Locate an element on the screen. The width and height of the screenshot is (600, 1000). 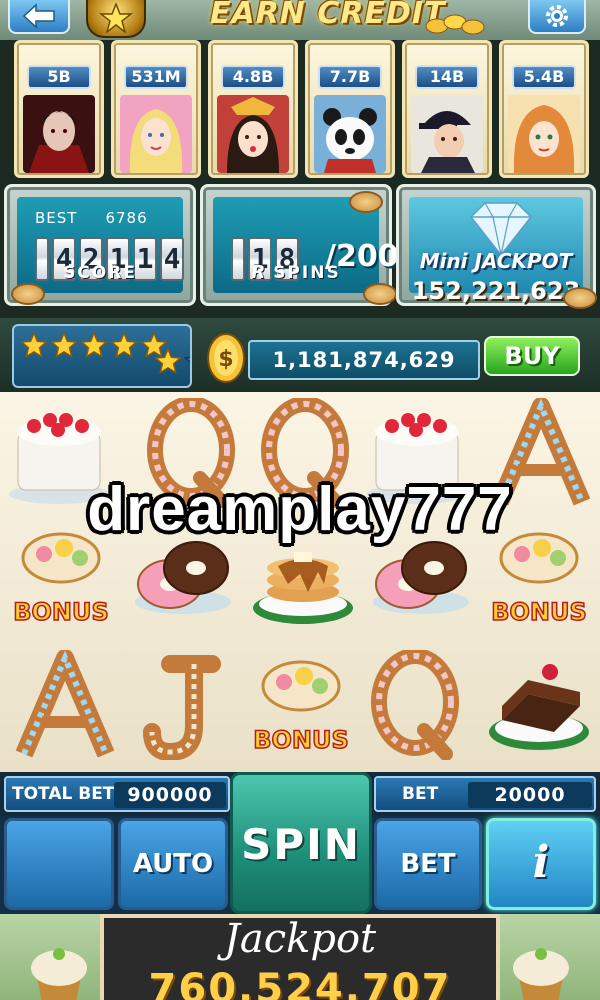
balance-area: $ 1,181,874,629 BUY is located at coordinates (394, 360).